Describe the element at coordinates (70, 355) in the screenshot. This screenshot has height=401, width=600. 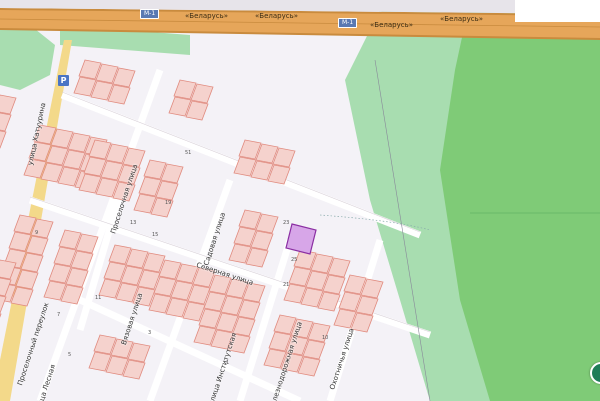
I see `lot-number: 5` at that location.